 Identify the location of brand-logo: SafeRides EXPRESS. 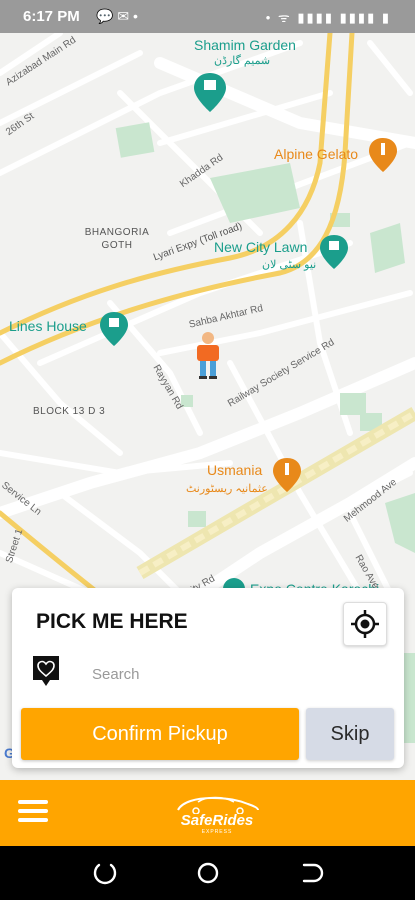
(217, 813).